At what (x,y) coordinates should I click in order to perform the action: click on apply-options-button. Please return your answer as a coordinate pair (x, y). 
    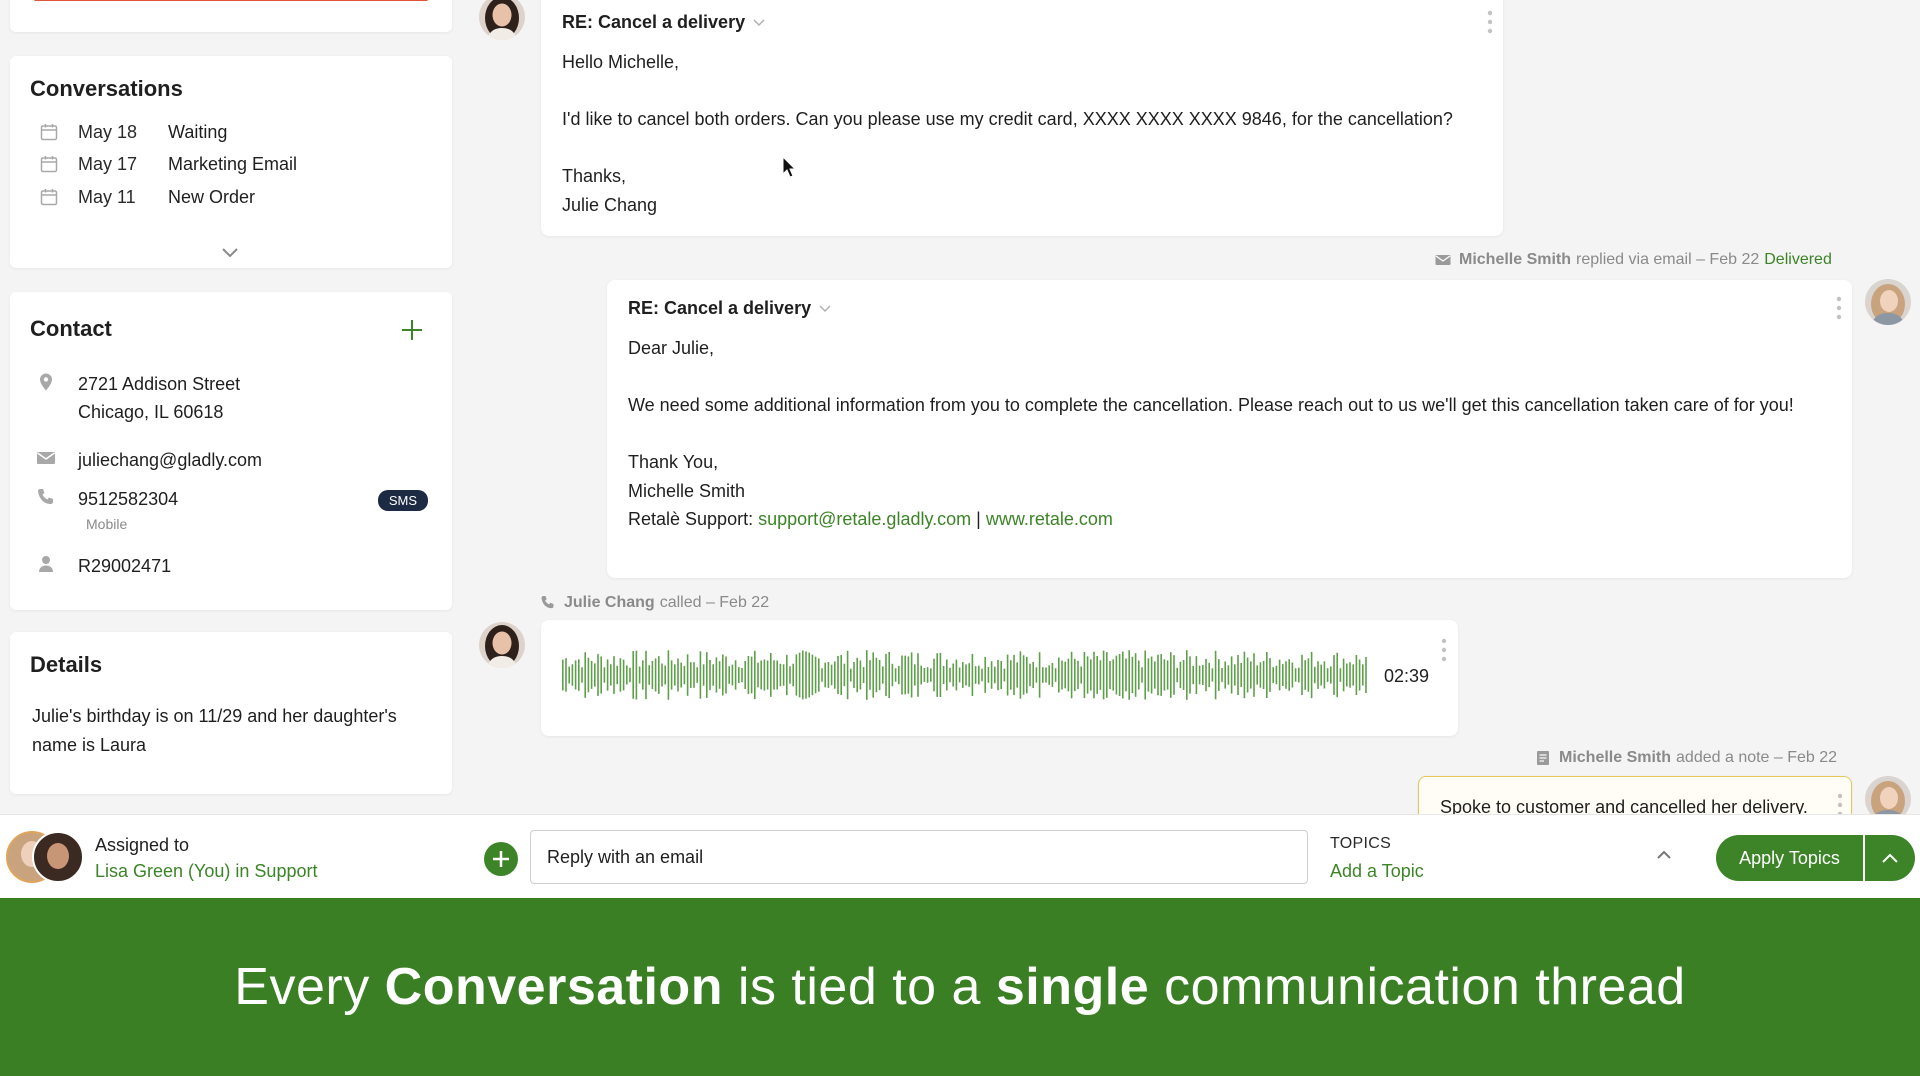
    Looking at the image, I should click on (1890, 858).